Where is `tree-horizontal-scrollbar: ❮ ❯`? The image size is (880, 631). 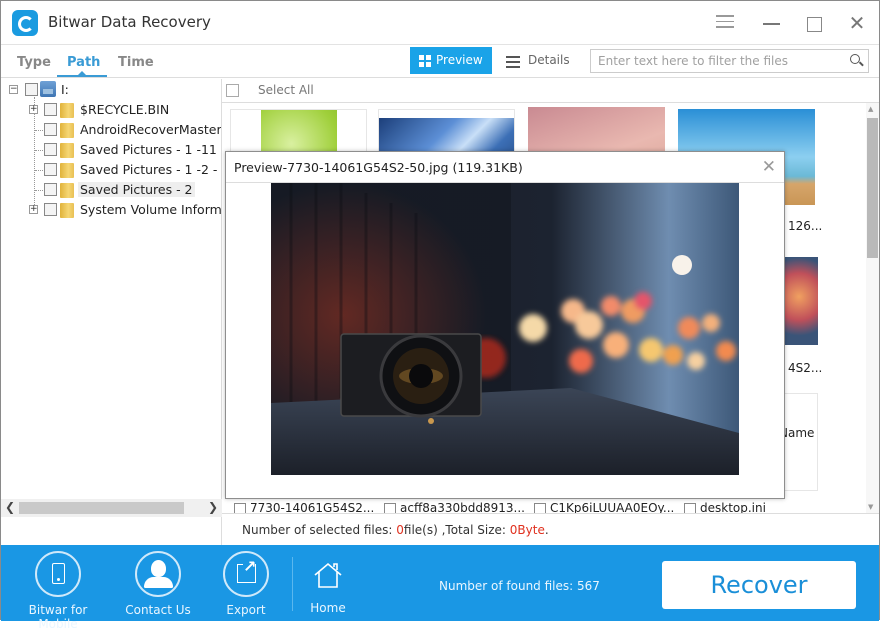
tree-horizontal-scrollbar: ❮ ❯ is located at coordinates (111, 508).